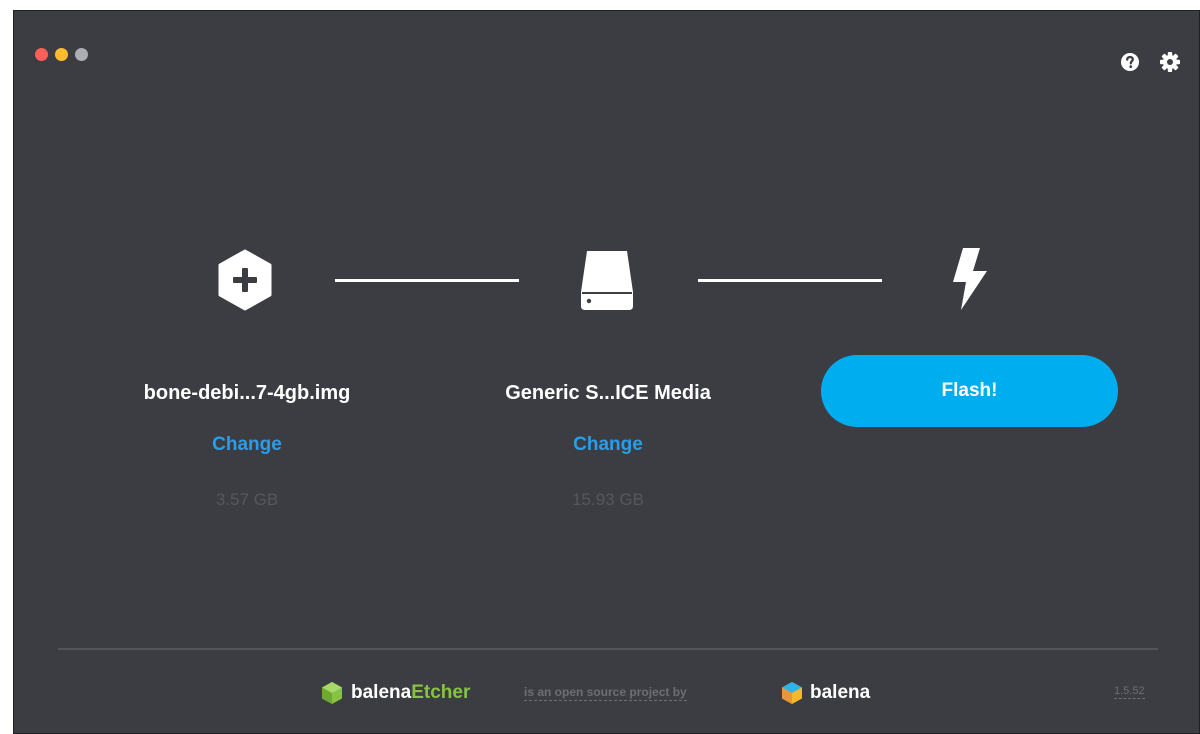 The width and height of the screenshot is (1200, 734). I want to click on image-size: 3.57 GB, so click(247, 499).